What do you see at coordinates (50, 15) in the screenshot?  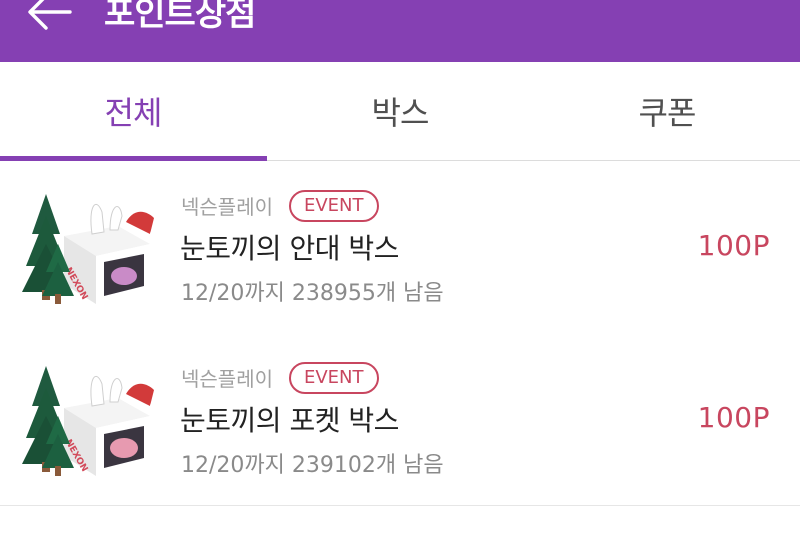 I see `arrow-left-icon` at bounding box center [50, 15].